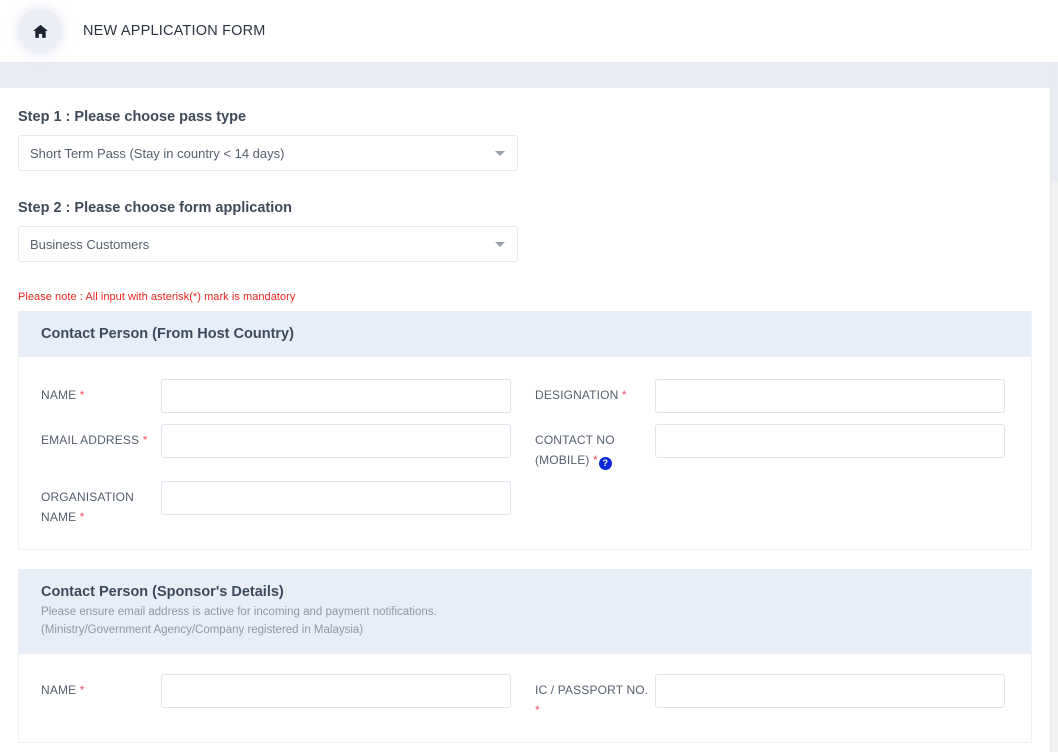 The height and width of the screenshot is (752, 1058). What do you see at coordinates (592, 689) in the screenshot?
I see `field-label-text: IC / PASSPORT NO.` at bounding box center [592, 689].